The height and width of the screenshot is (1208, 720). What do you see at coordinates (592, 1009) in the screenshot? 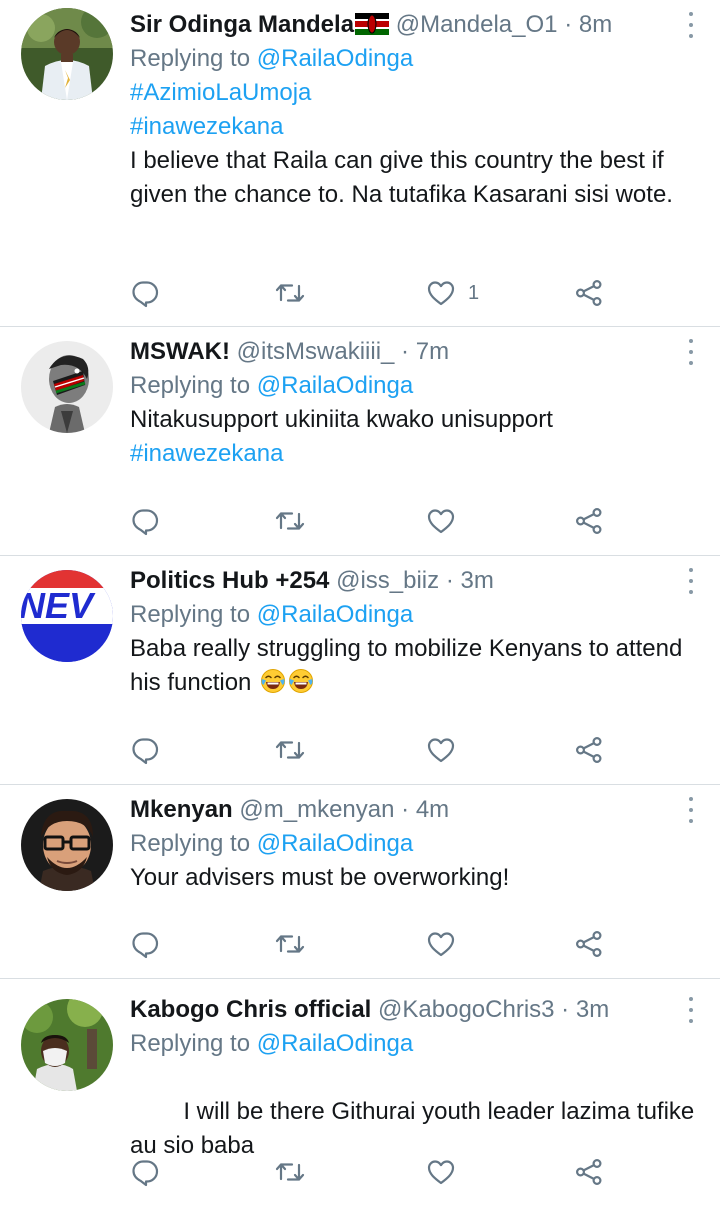
I see `timestamp: 3m` at bounding box center [592, 1009].